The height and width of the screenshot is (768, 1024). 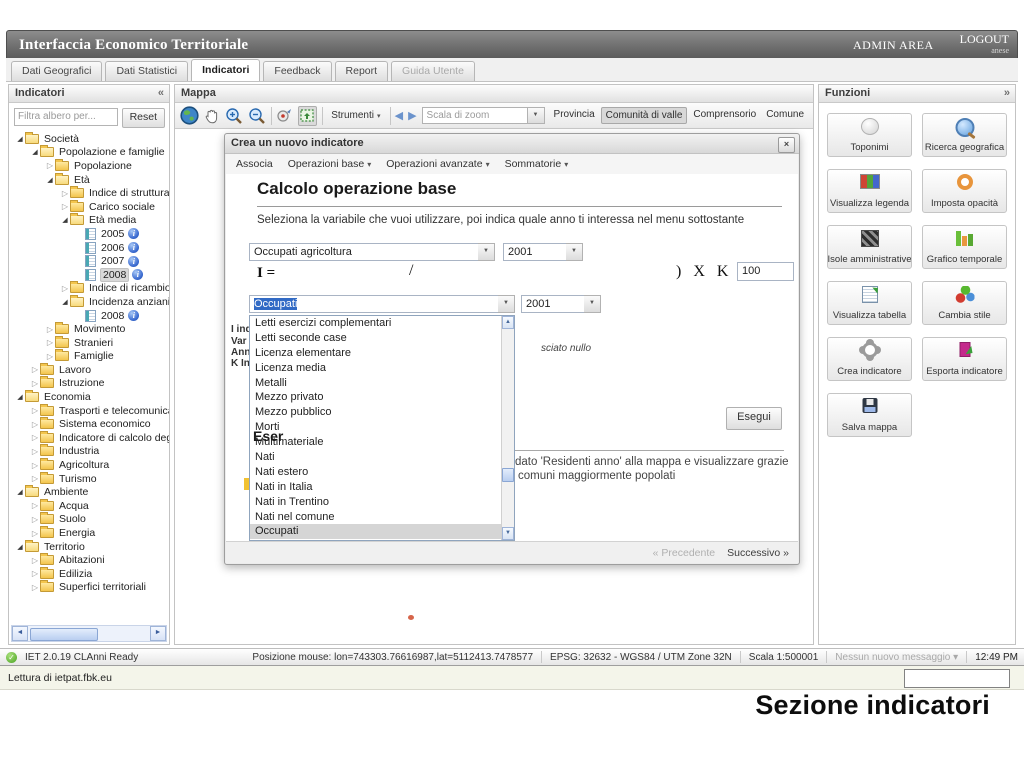 What do you see at coordinates (785, 115) in the screenshot?
I see `zoom-level-button: Comune` at bounding box center [785, 115].